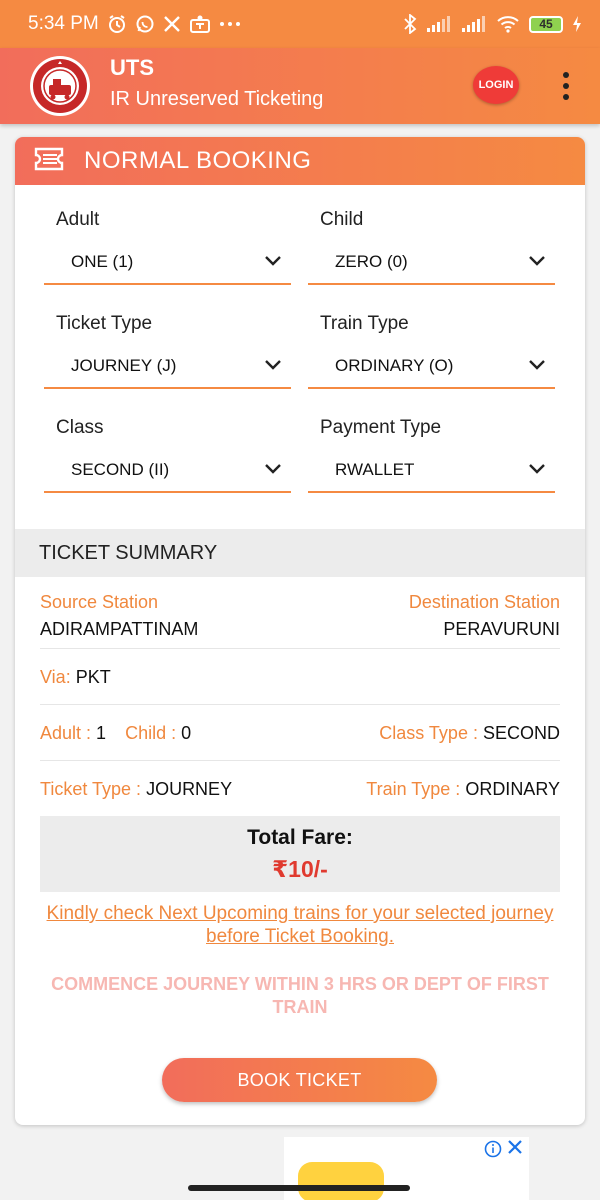  I want to click on info-icon, so click(493, 1151).